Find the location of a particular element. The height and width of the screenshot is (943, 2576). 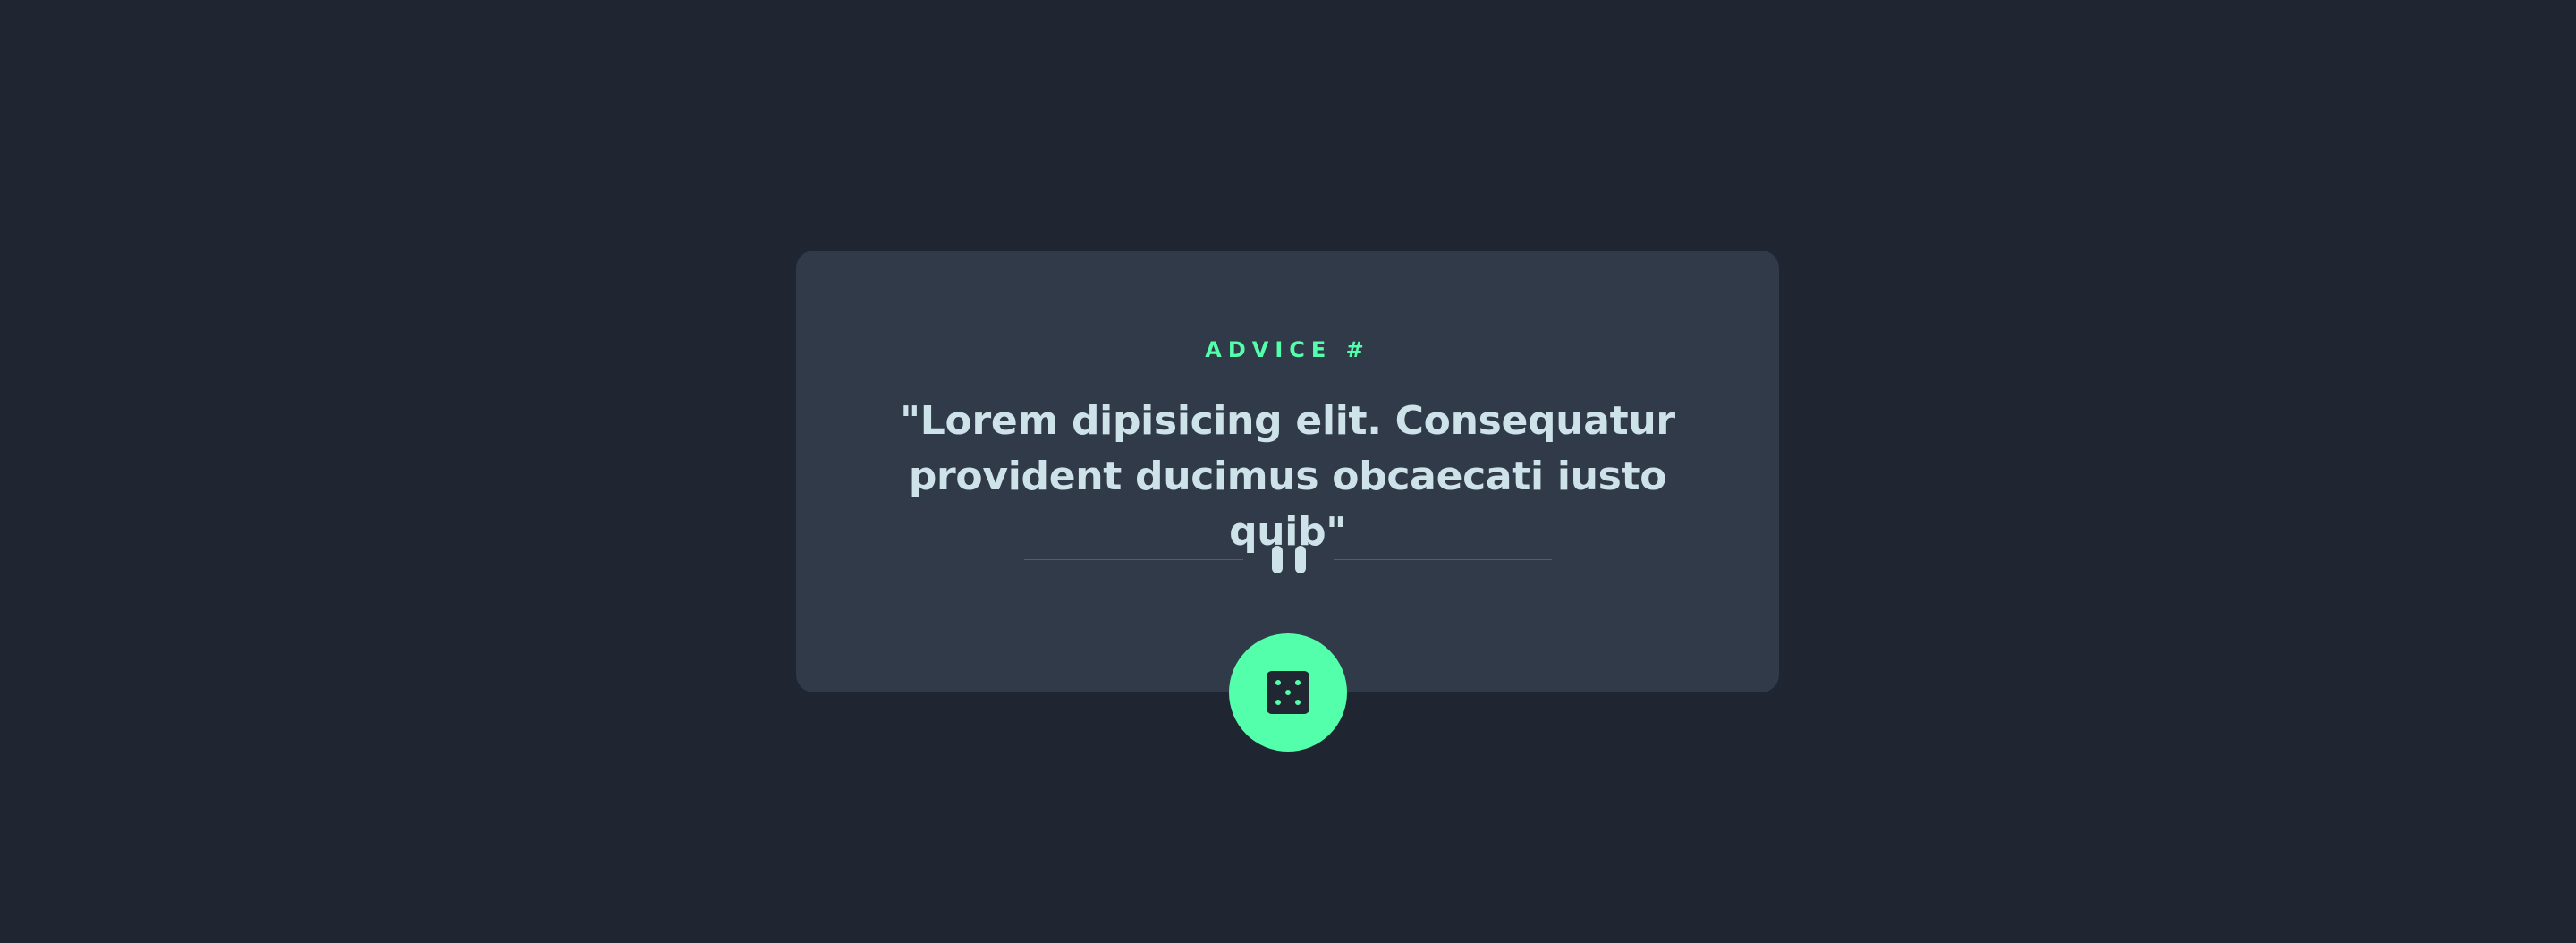

dice-icon is located at coordinates (1288, 692).